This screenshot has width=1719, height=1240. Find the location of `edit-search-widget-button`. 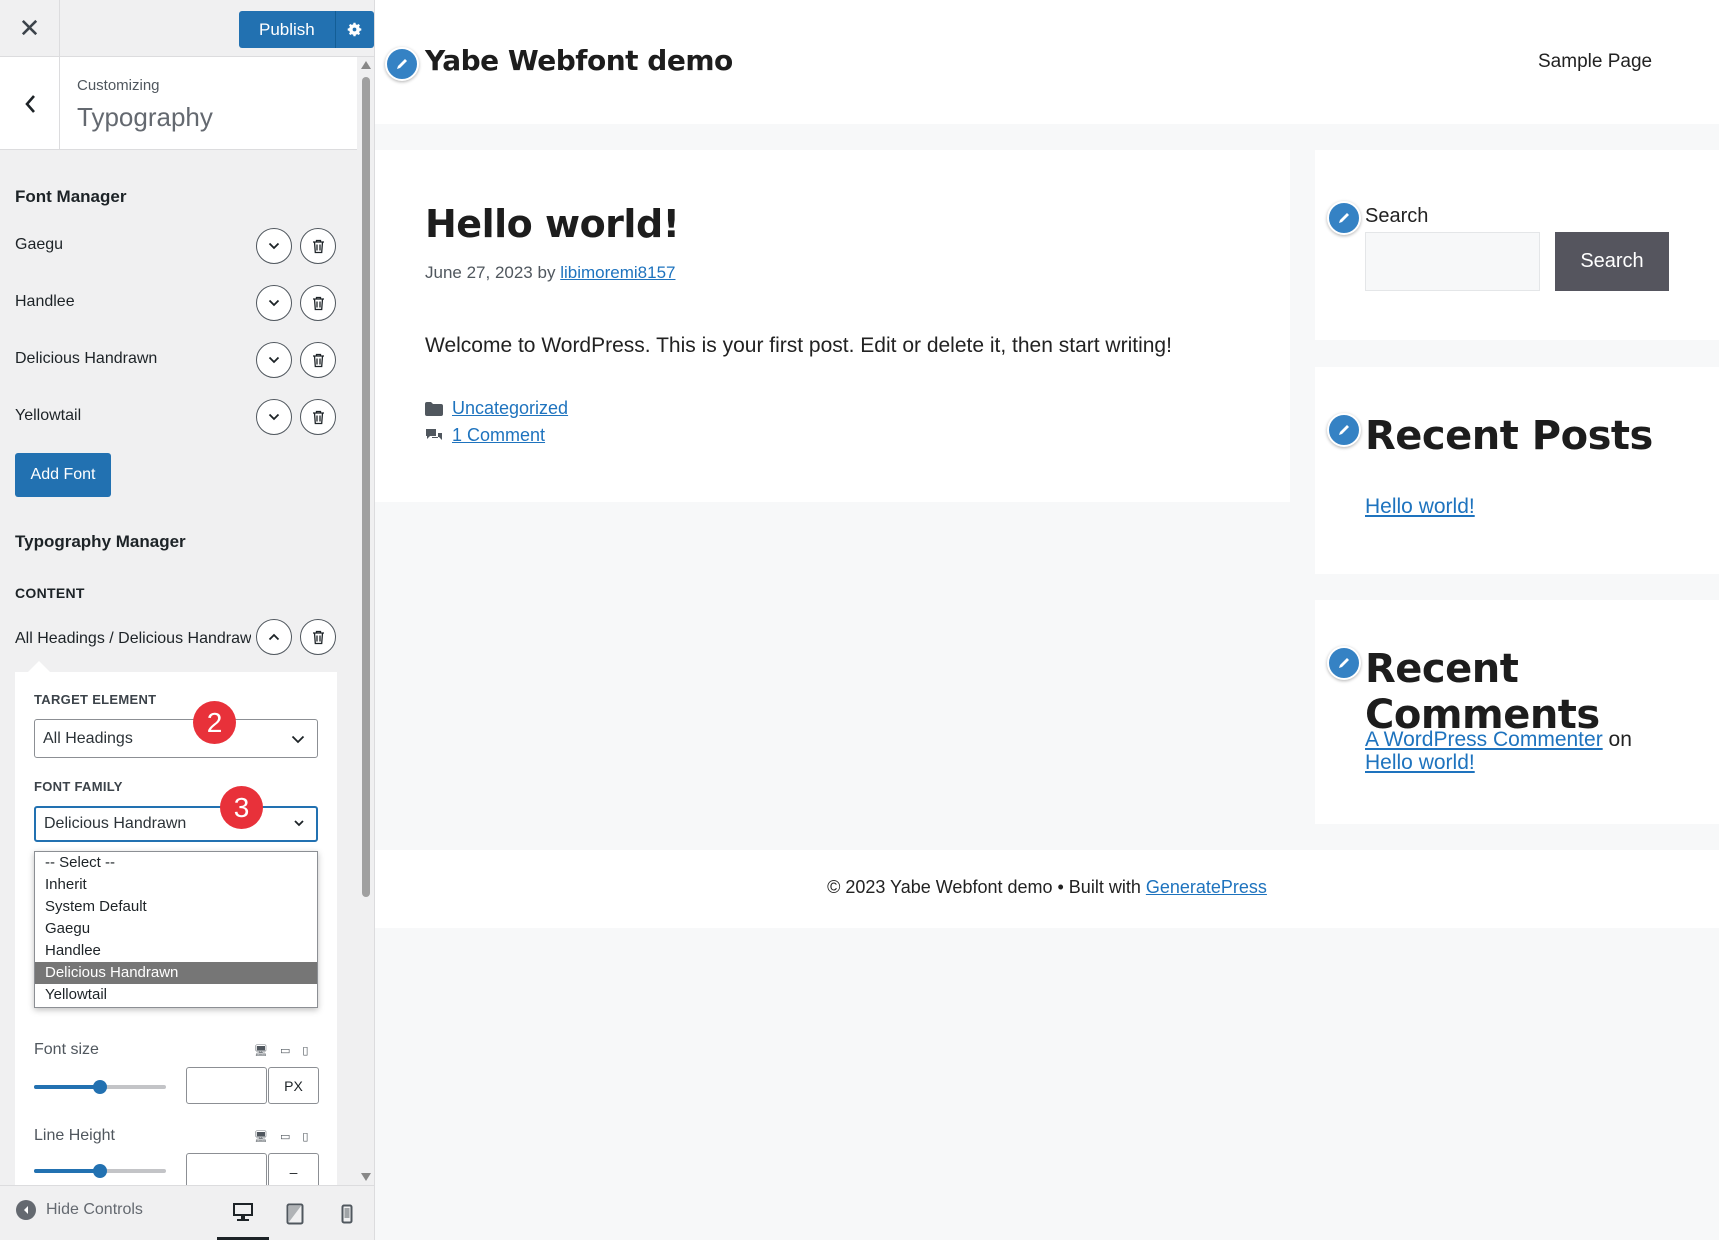

edit-search-widget-button is located at coordinates (1344, 218).